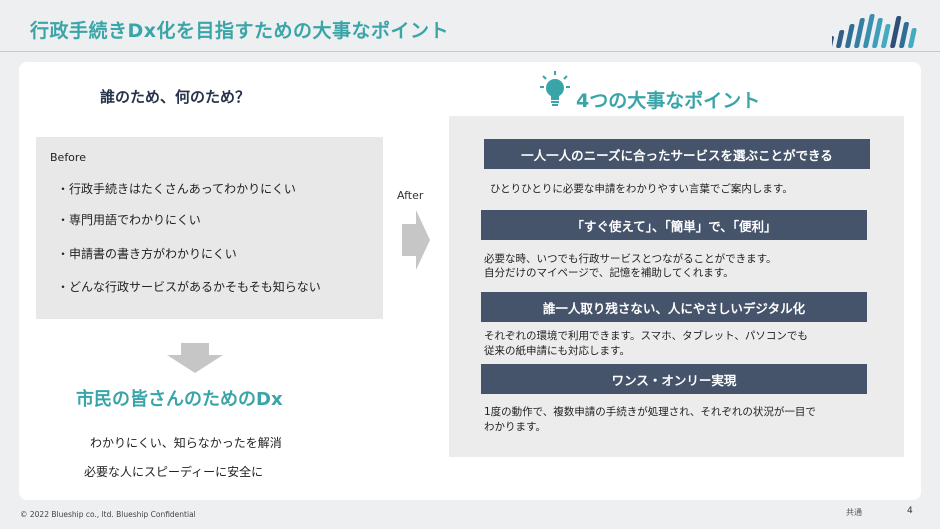 The width and height of the screenshot is (940, 529). What do you see at coordinates (515, 427) in the screenshot?
I see `point-description: わかります。` at bounding box center [515, 427].